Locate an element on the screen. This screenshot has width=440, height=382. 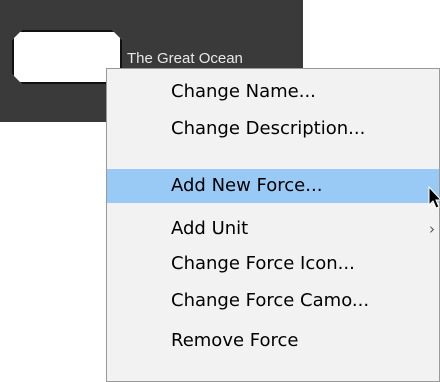
chevron-right-icon: › is located at coordinates (432, 229).